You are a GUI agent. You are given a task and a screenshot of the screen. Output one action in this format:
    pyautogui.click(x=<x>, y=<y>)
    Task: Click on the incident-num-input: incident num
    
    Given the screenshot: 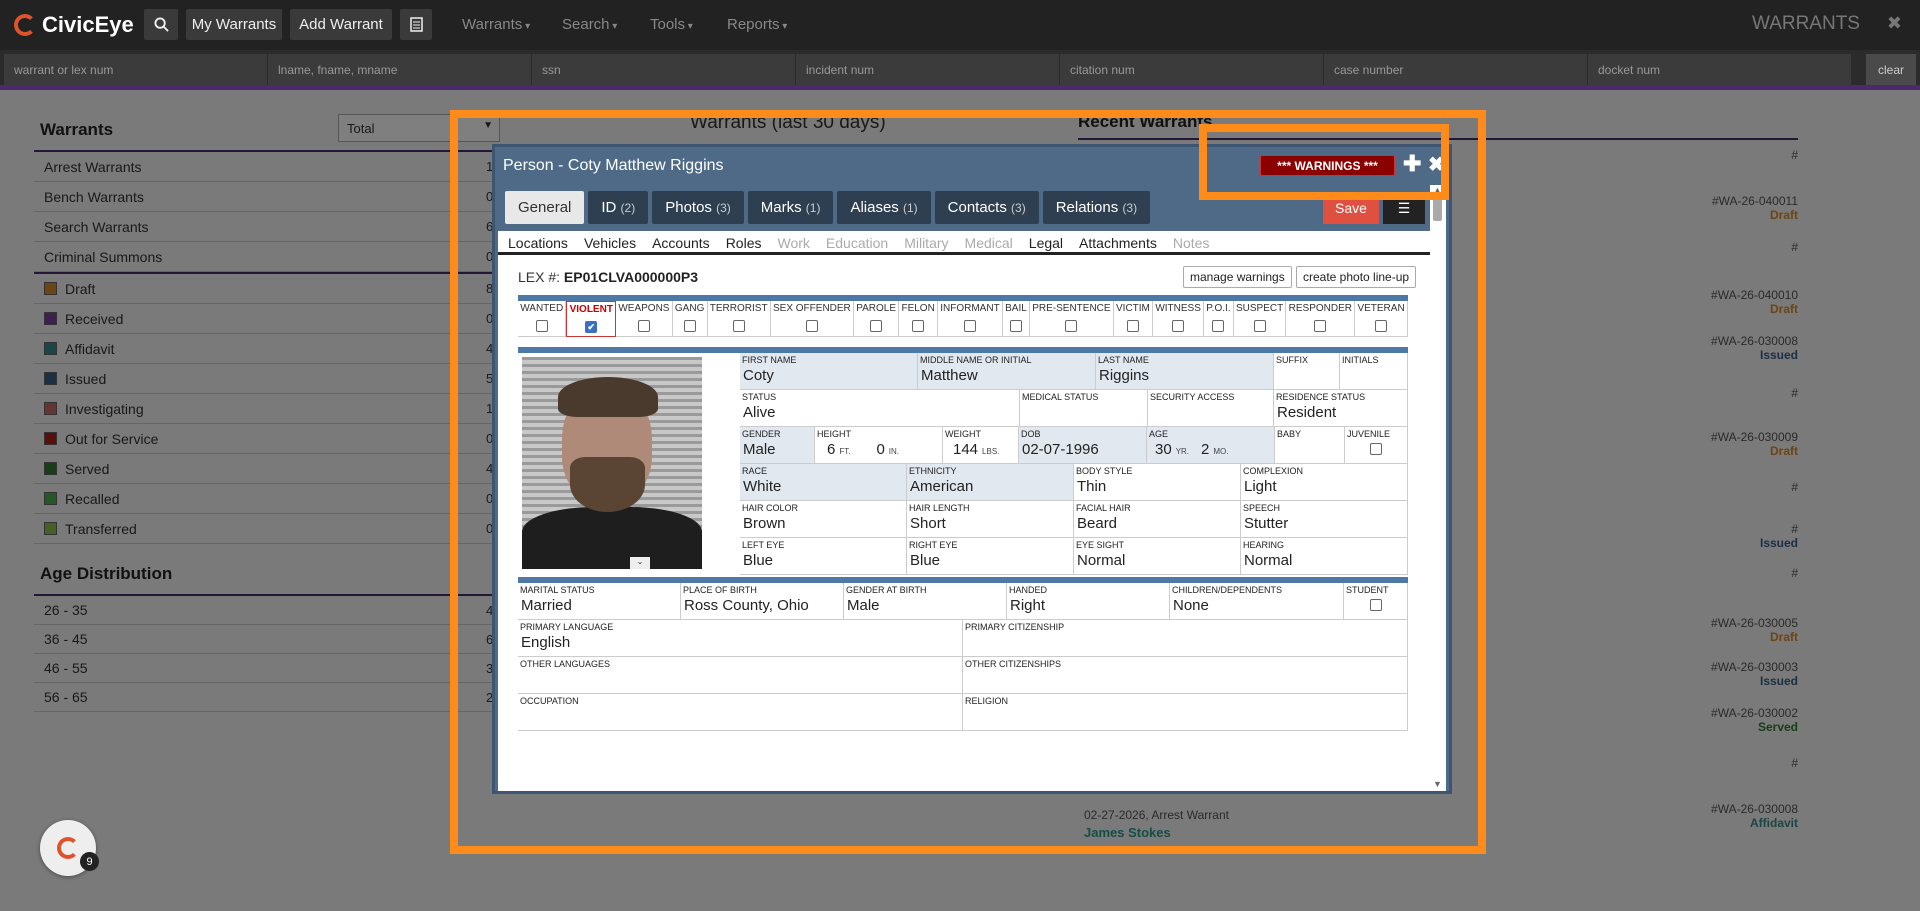 What is the action you would take?
    pyautogui.click(x=928, y=69)
    